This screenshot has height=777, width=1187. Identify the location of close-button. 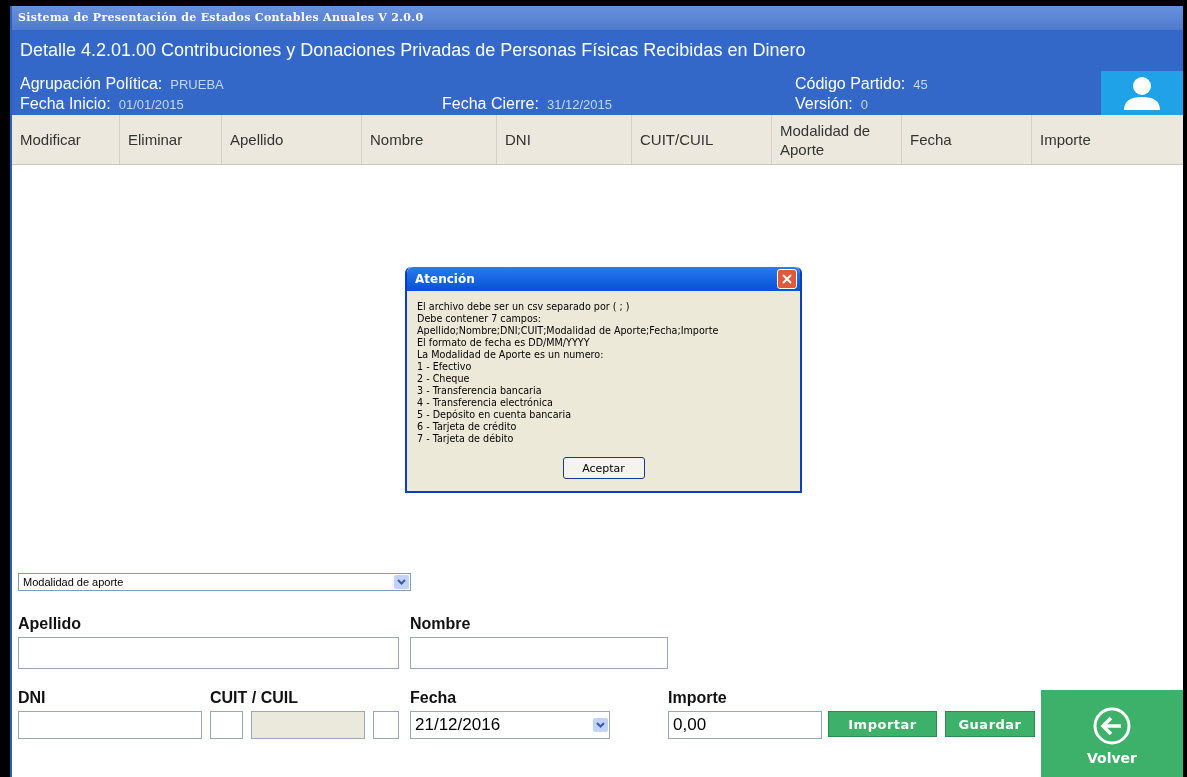
(787, 279).